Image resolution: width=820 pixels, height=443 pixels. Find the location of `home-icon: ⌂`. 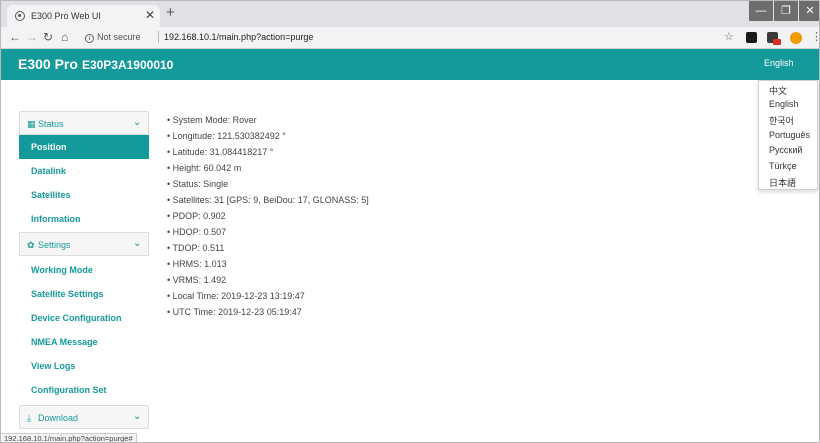

home-icon: ⌂ is located at coordinates (64, 37).